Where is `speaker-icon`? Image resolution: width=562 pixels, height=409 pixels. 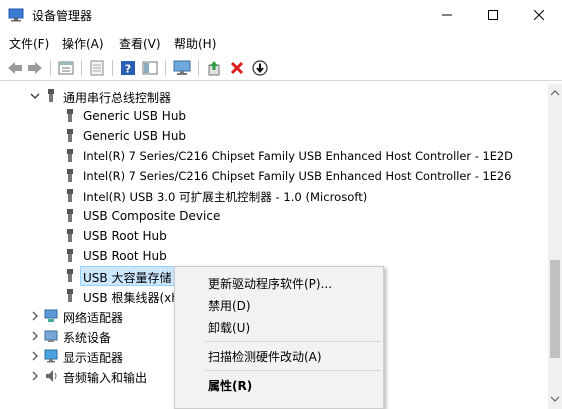
speaker-icon is located at coordinates (51, 376).